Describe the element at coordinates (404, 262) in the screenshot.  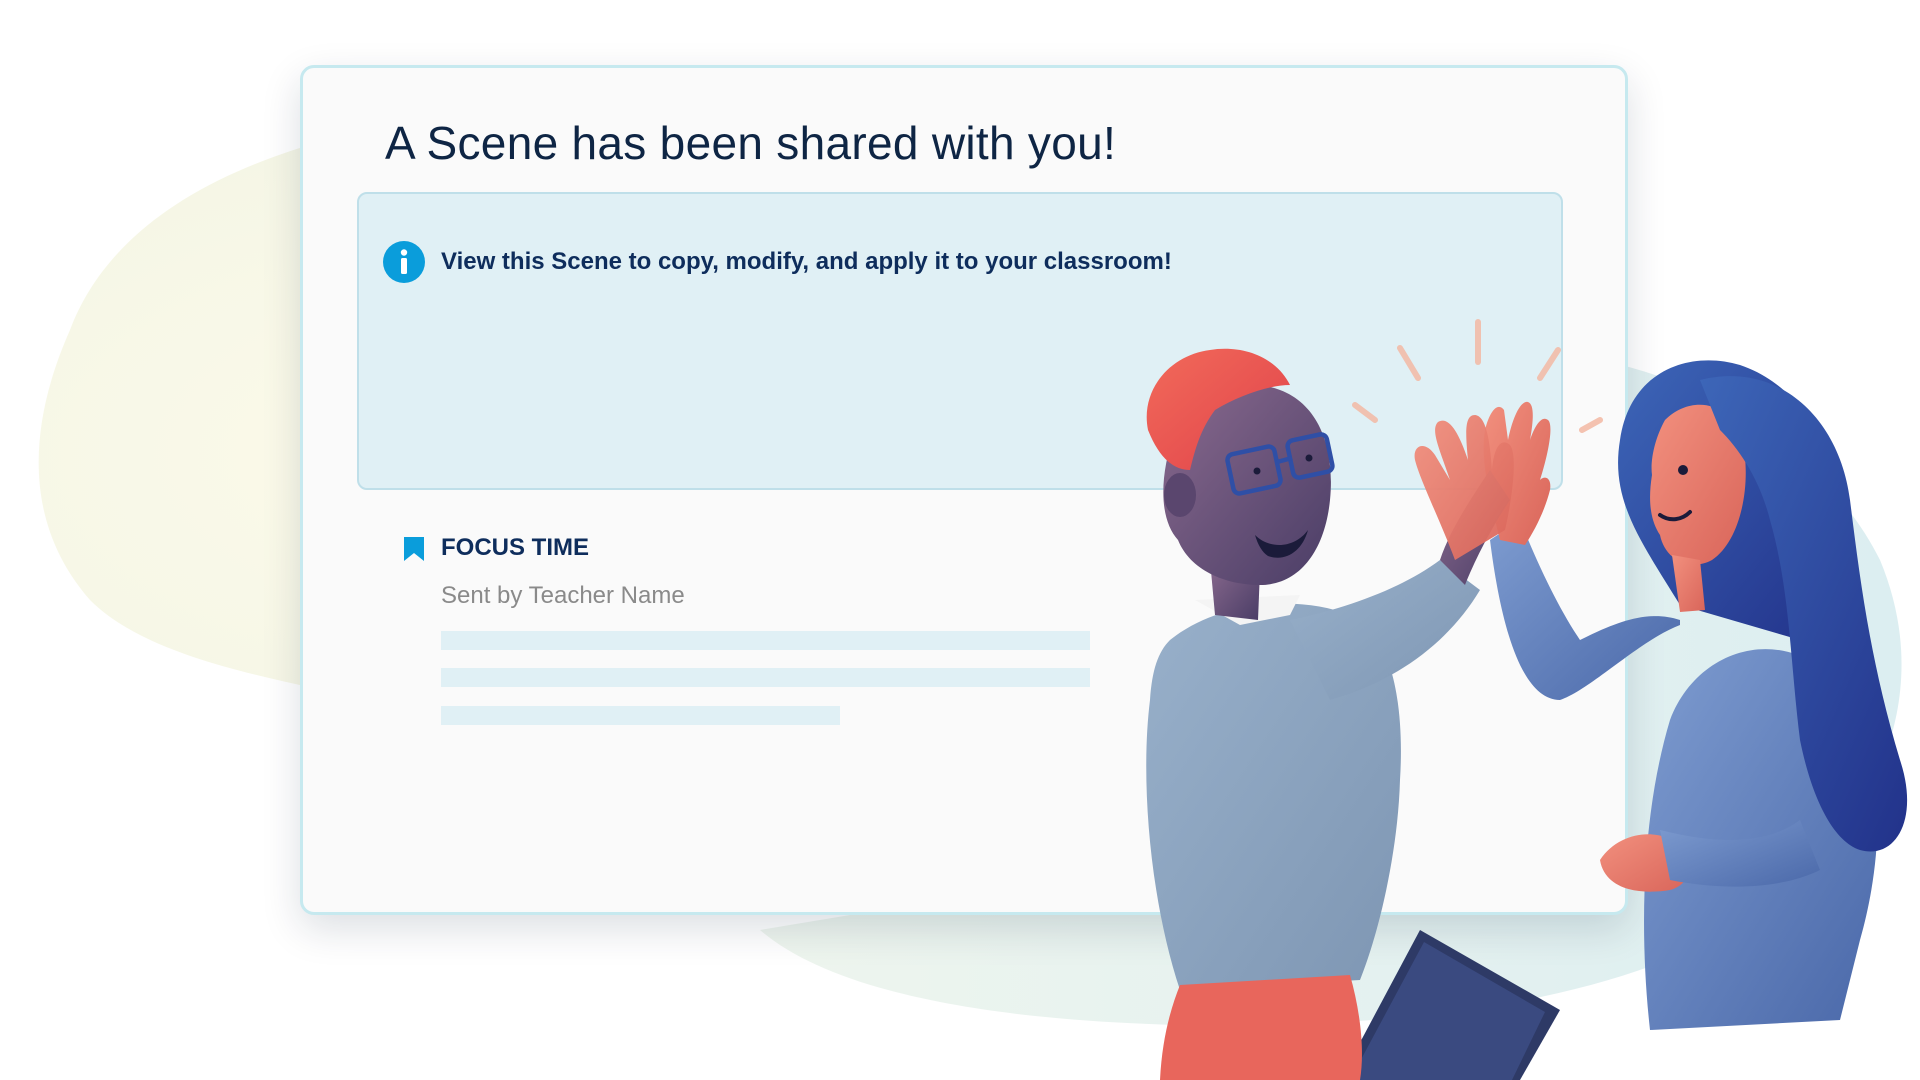
I see `info-circle-icon` at that location.